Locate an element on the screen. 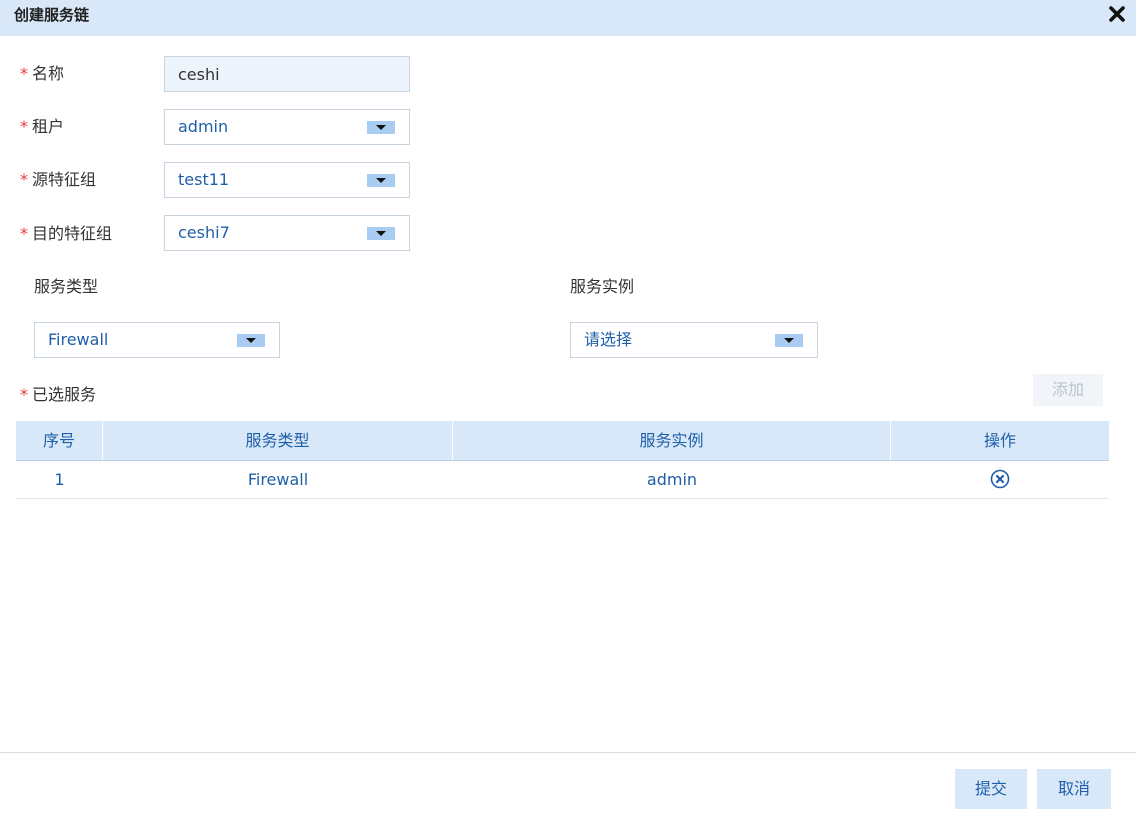 This screenshot has width=1136, height=820. tenant-select: admin is located at coordinates (287, 127).